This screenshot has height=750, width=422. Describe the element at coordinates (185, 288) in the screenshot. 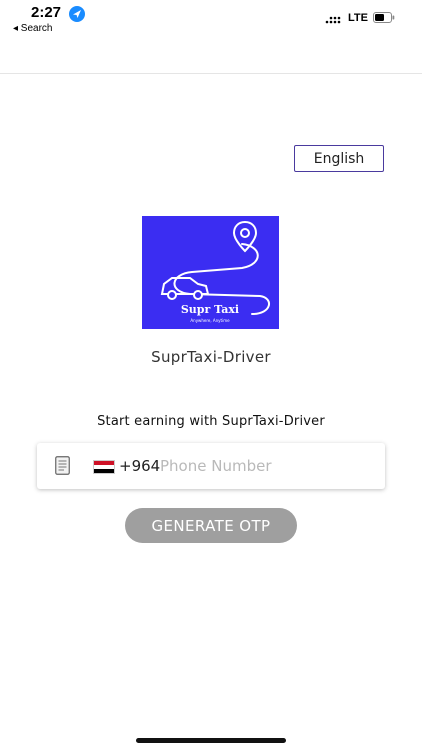

I see `taxi-car-icon` at that location.